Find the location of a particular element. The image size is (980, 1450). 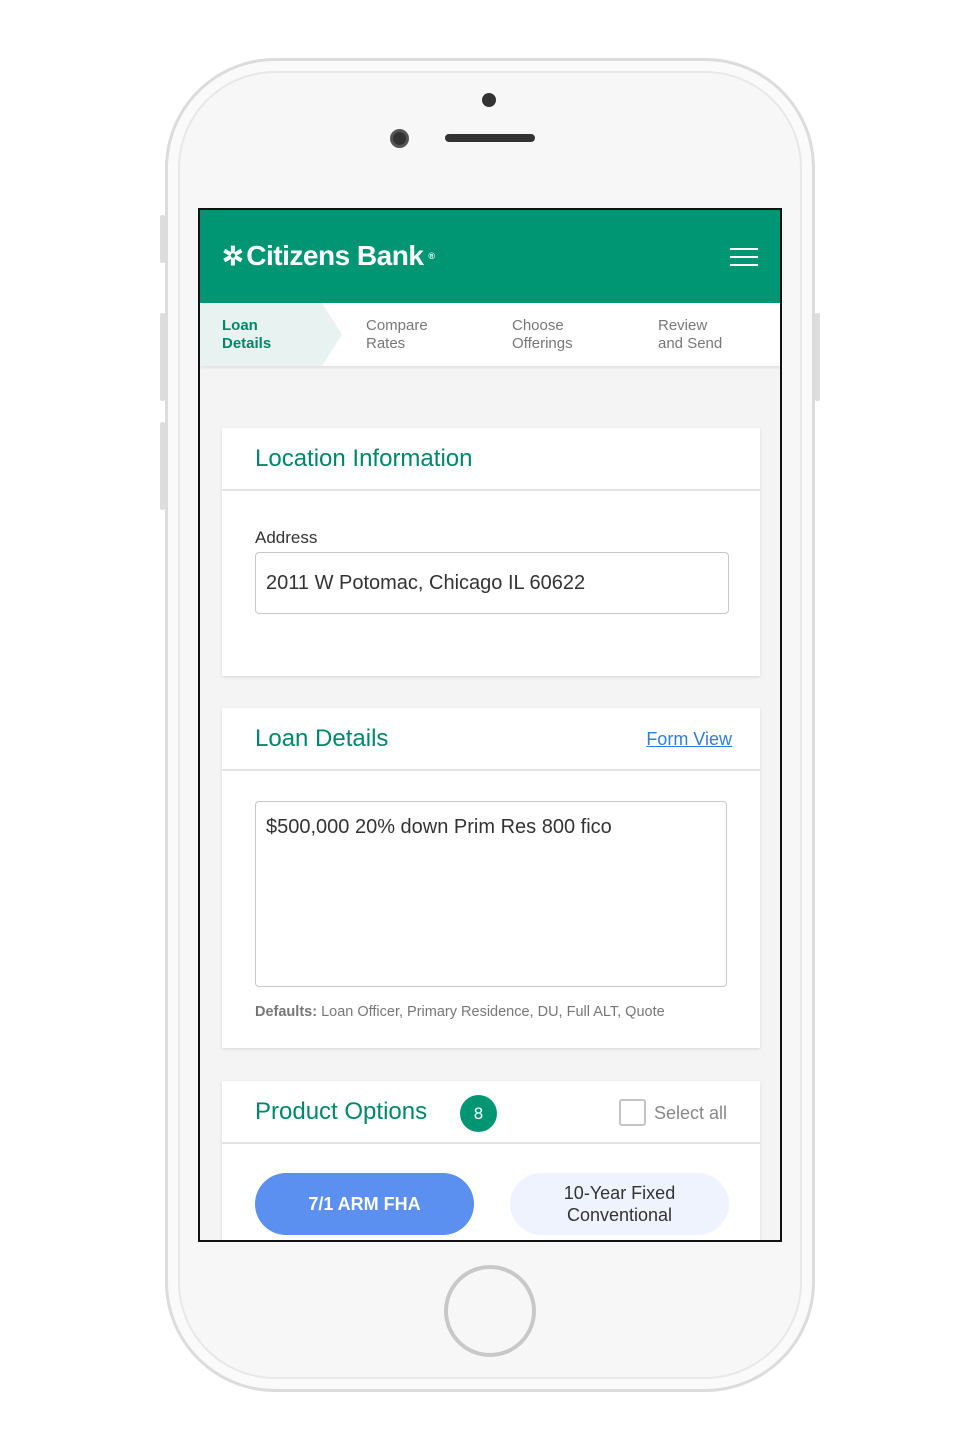

select-all-label: Select all is located at coordinates (690, 1113).